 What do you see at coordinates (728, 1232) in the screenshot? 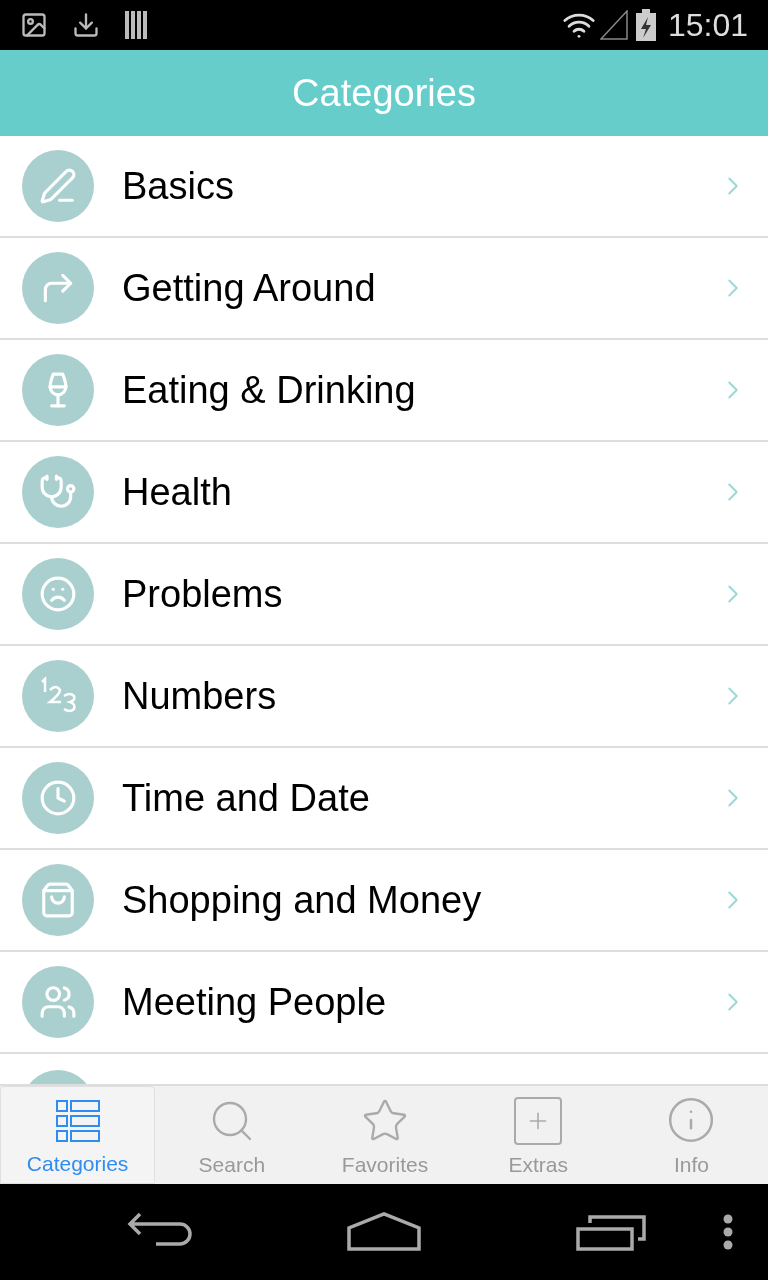
I see `more-icon` at bounding box center [728, 1232].